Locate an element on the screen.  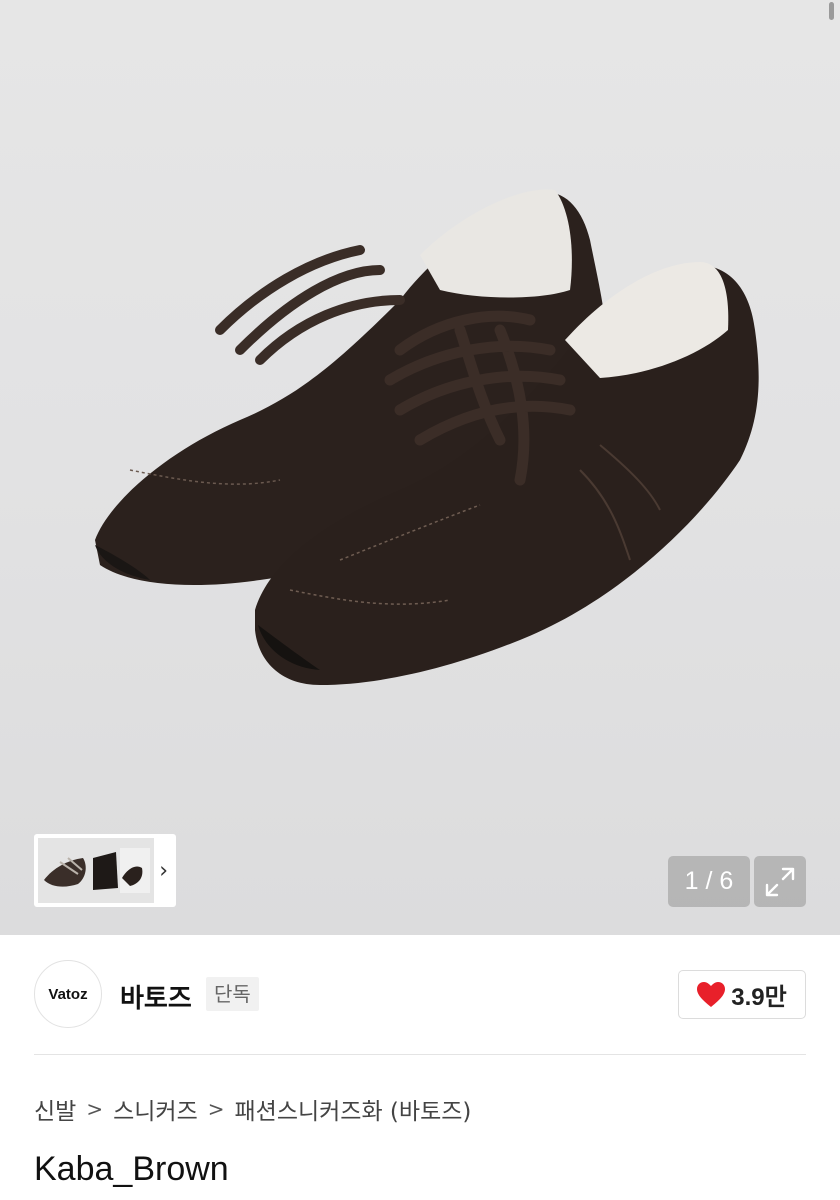
like-count: 3.9만 is located at coordinates (759, 997).